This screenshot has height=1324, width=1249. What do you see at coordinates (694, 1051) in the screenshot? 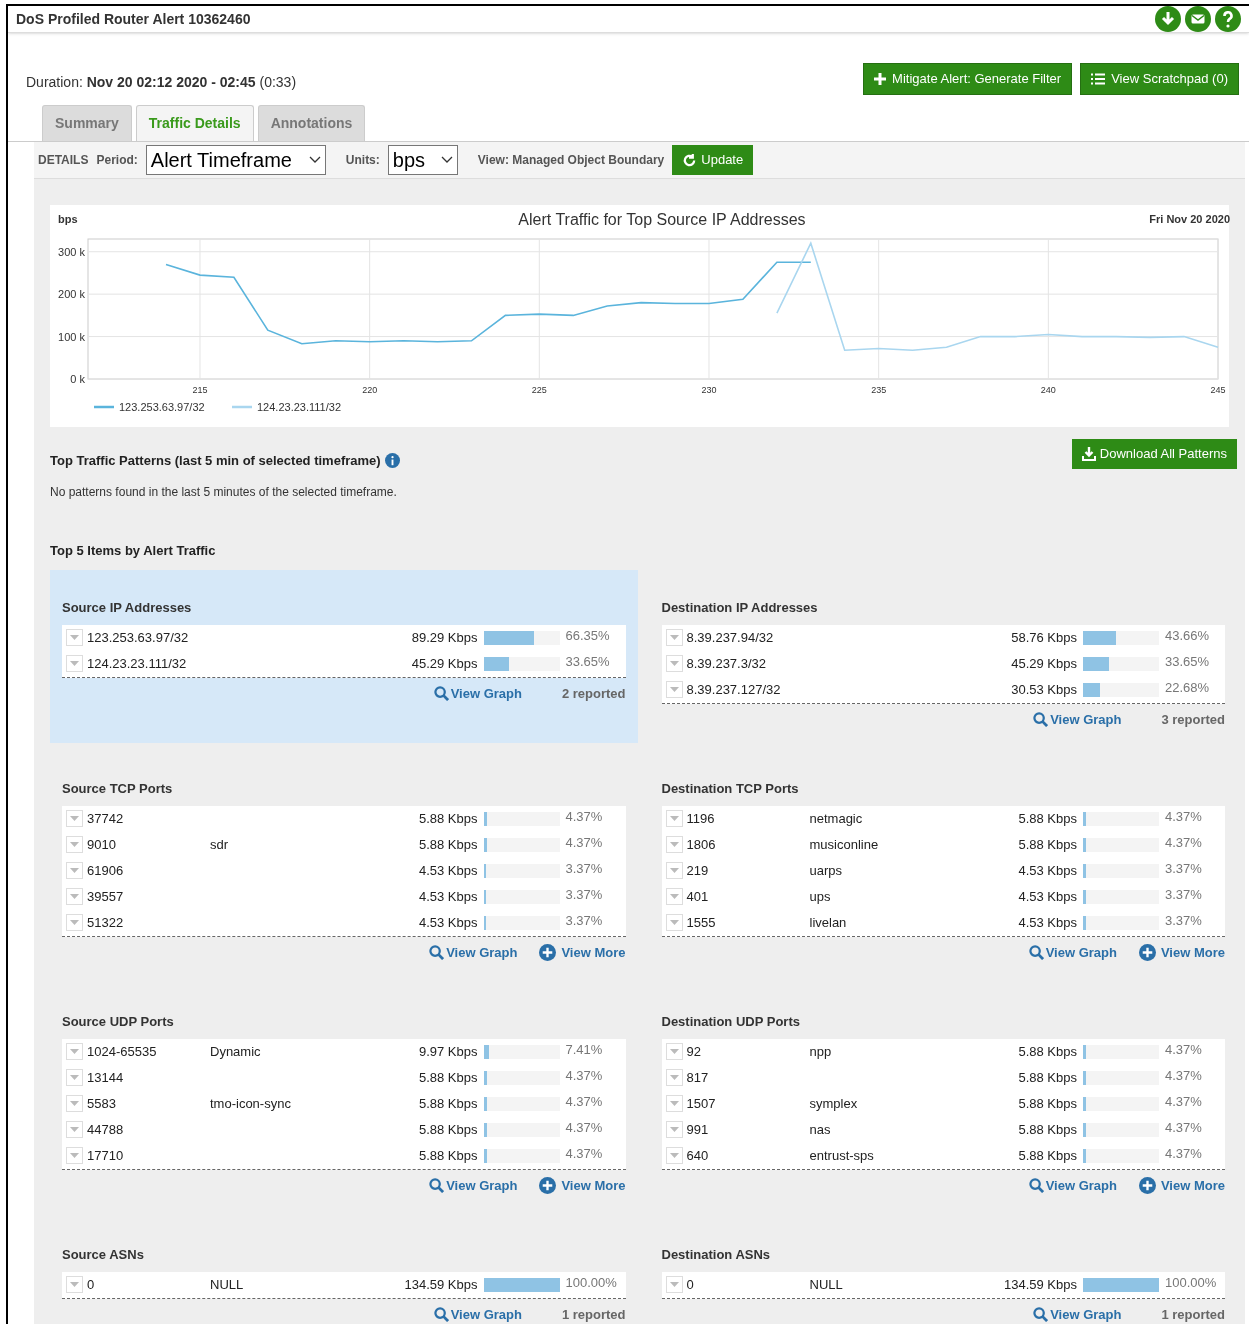
I see `table-cell-text: 92` at bounding box center [694, 1051].